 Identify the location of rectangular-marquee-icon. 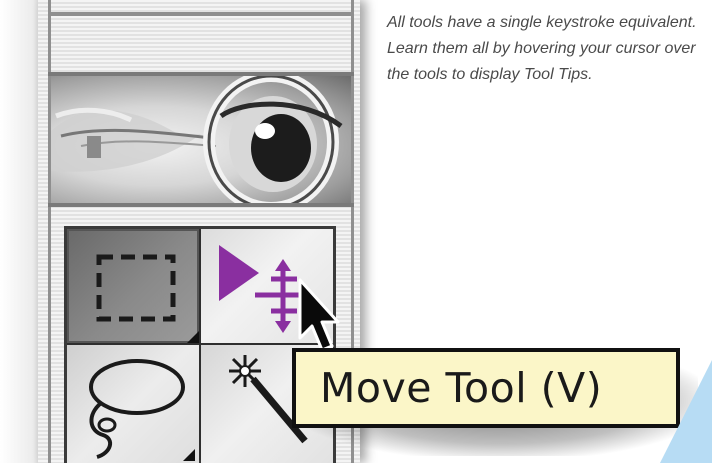
(147, 298).